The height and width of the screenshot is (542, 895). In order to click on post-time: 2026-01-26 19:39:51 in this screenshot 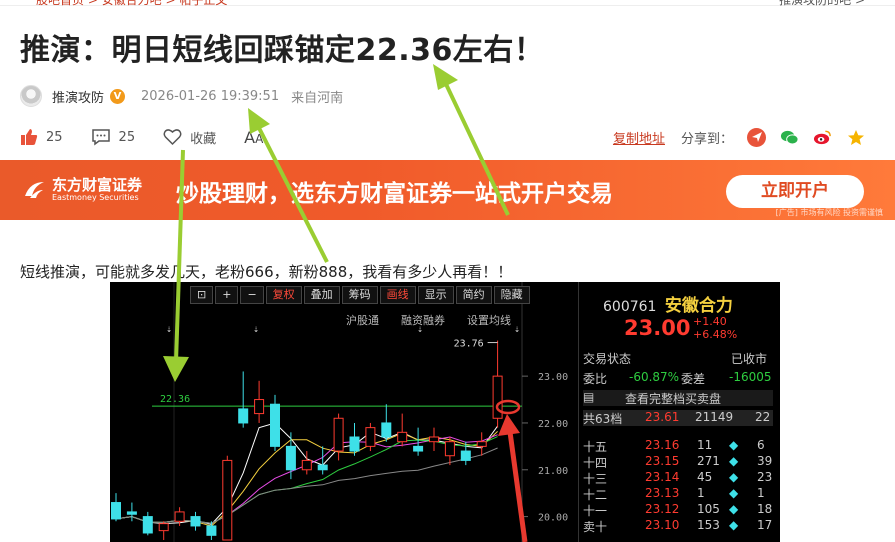, I will do `click(210, 96)`.